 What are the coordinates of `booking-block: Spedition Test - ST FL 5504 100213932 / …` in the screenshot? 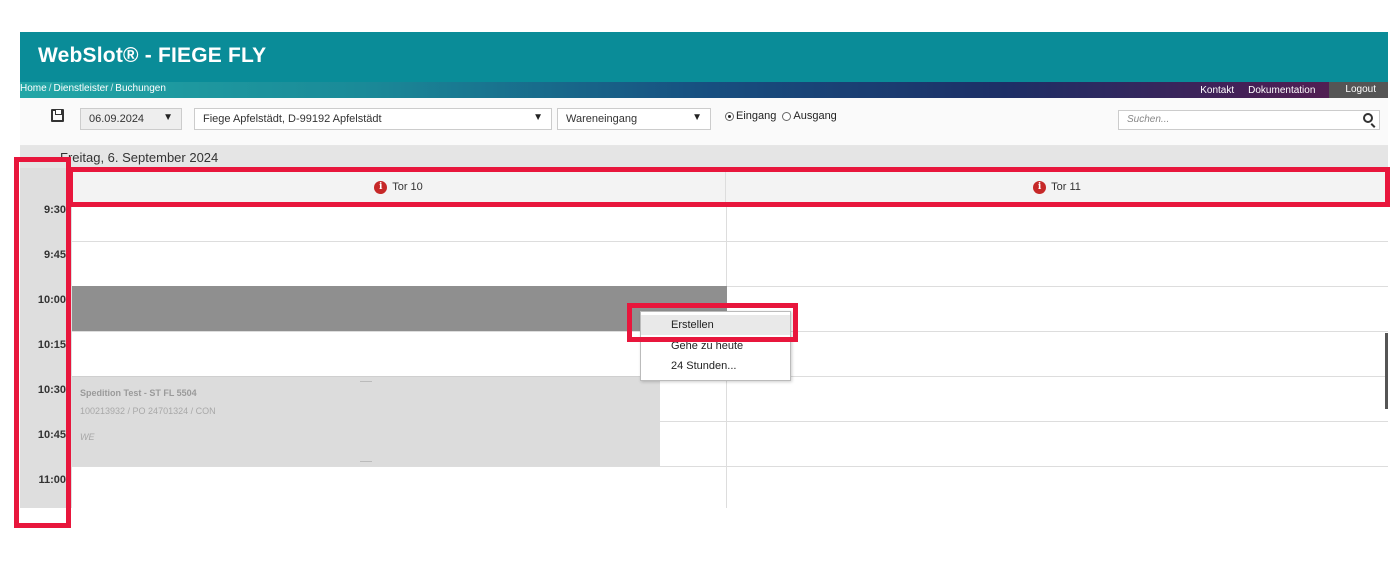 It's located at (366, 421).